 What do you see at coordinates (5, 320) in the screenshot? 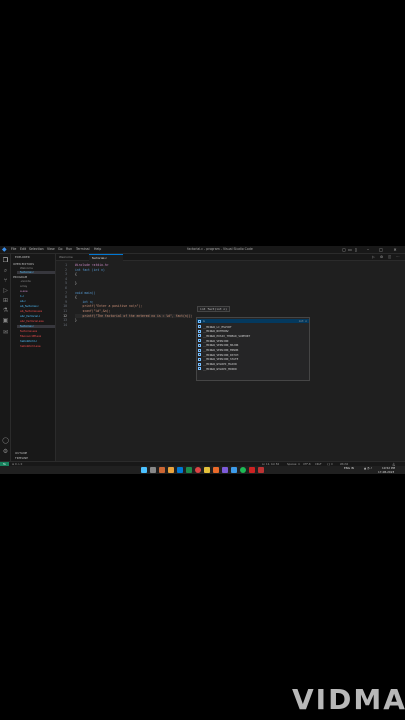
I see `remote-icon: ▣` at bounding box center [5, 320].